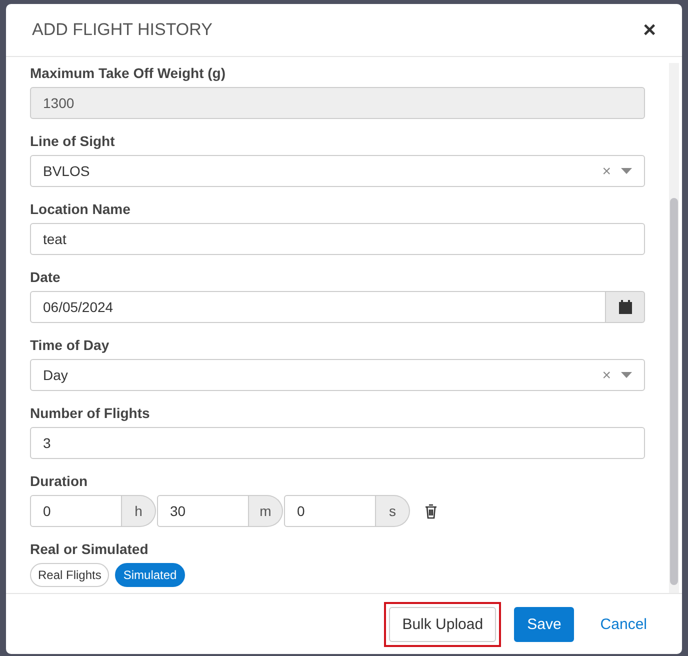  Describe the element at coordinates (623, 624) in the screenshot. I see `cancel-link: Cancel` at that location.